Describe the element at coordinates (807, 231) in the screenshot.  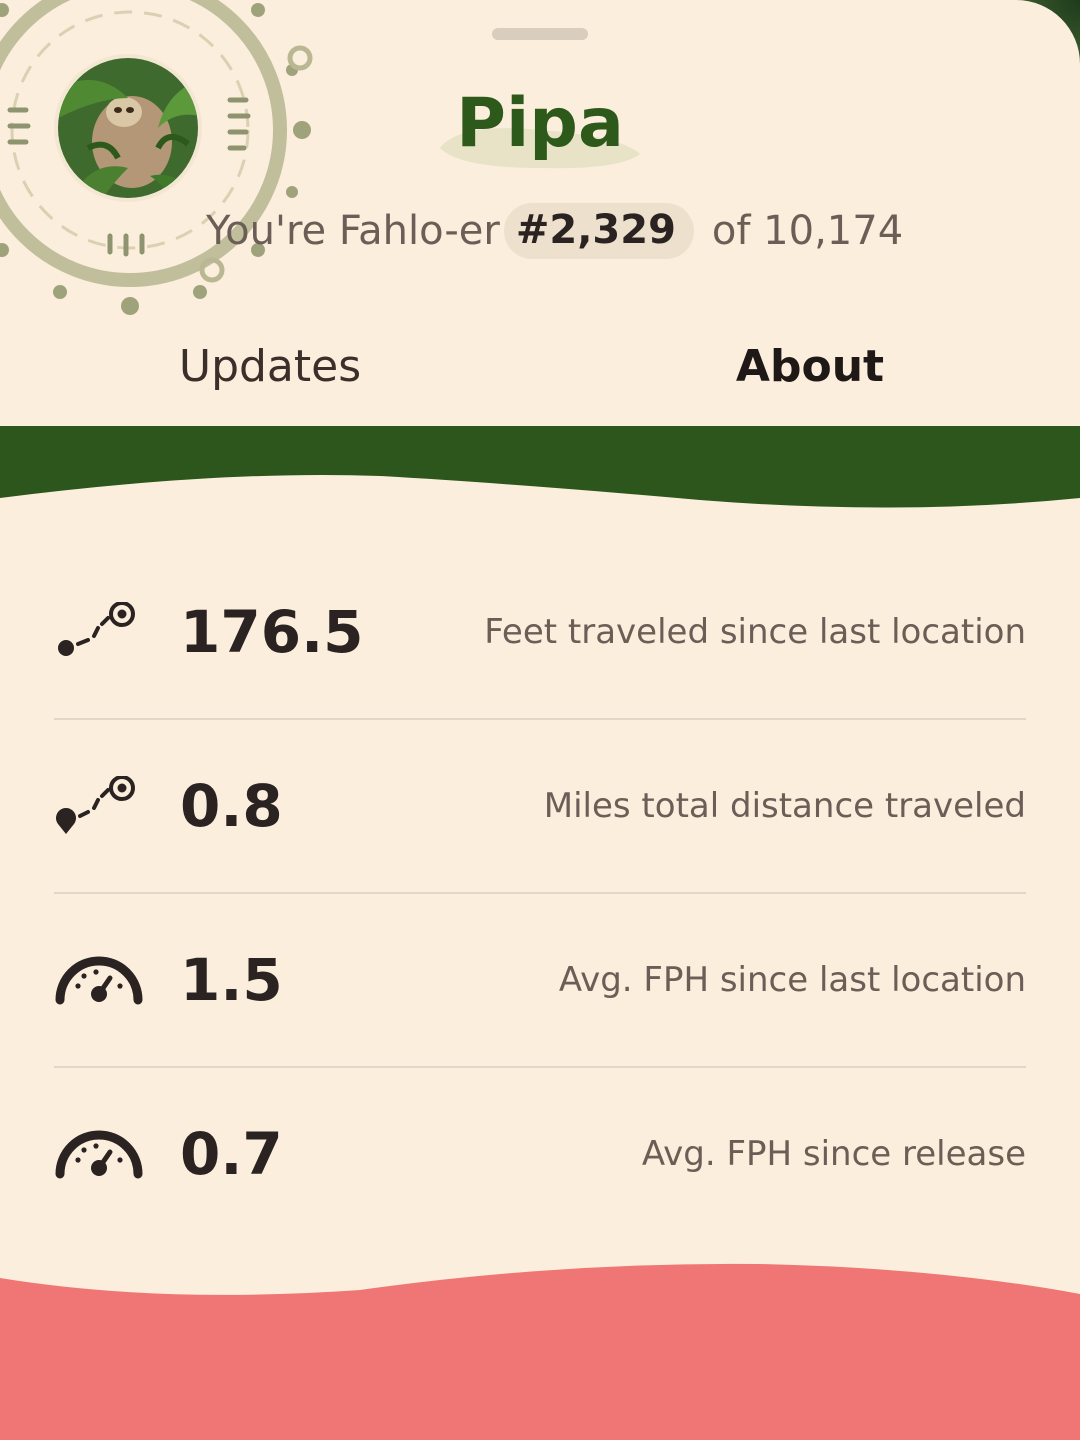
I see `rank-total: of 10,174` at that location.